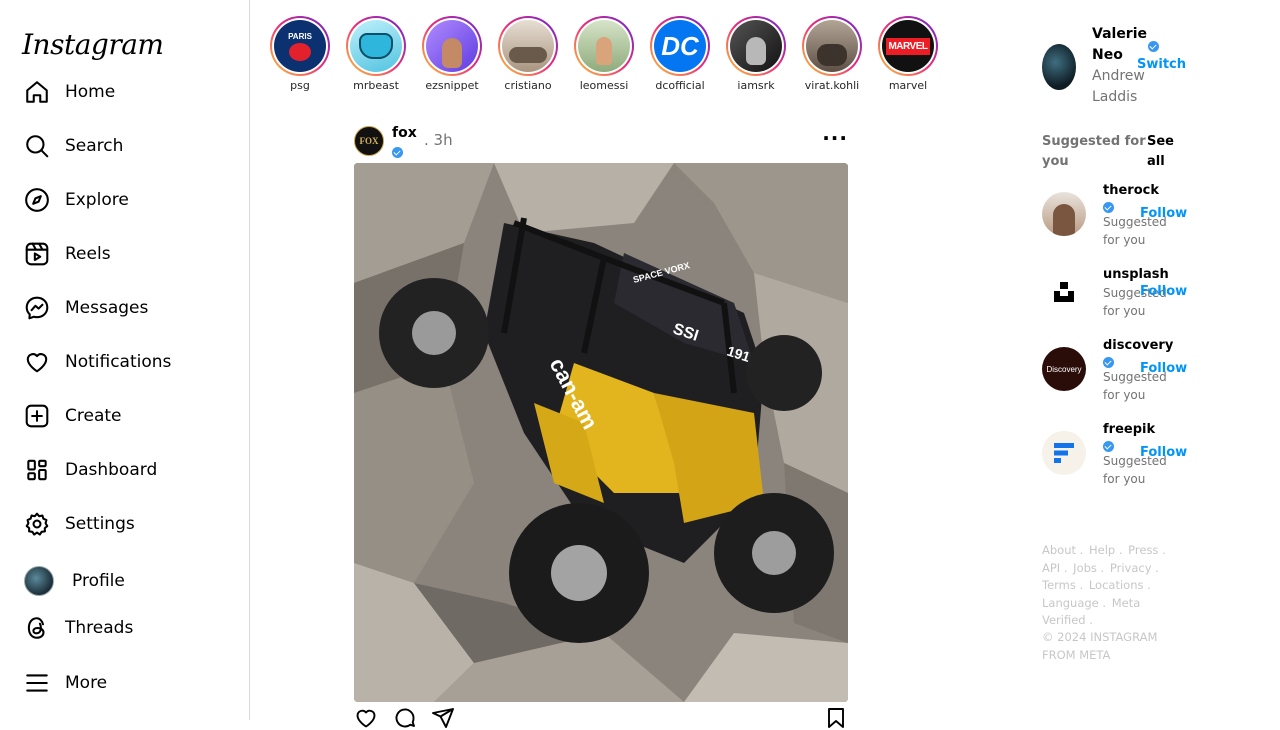  Describe the element at coordinates (90, 92) in the screenshot. I see `nav-label: Home` at that location.